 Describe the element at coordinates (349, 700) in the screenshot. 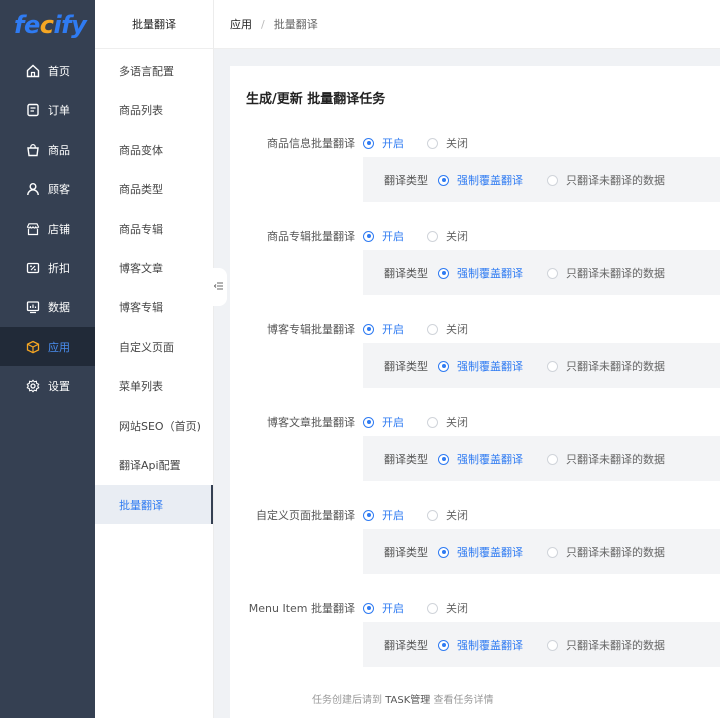

I see `footer-text: 任务创建后请到` at that location.